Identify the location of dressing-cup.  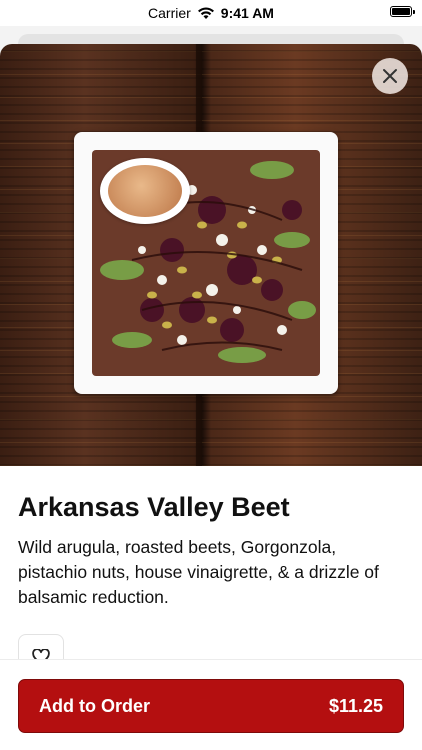
(145, 191).